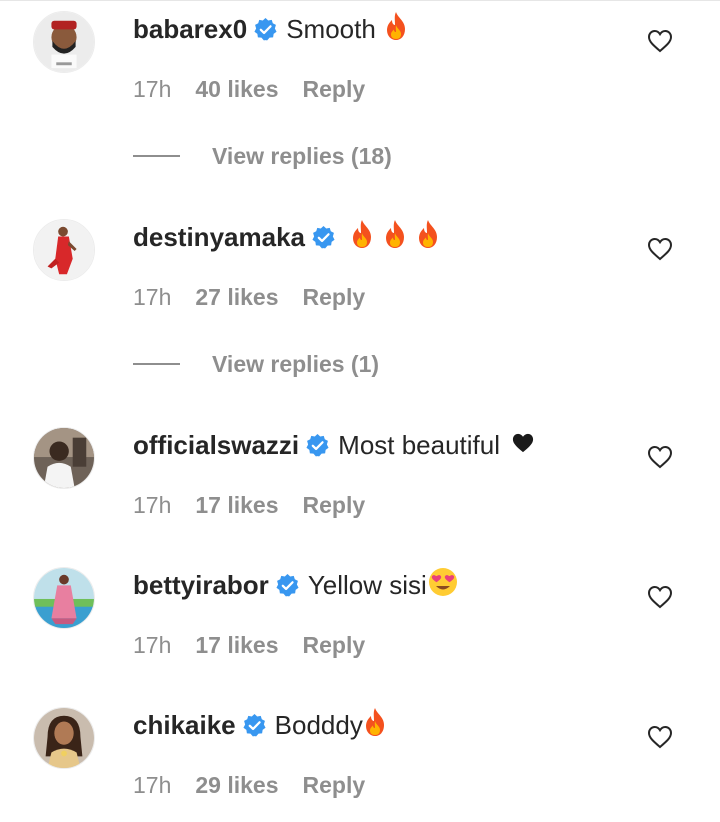  I want to click on comment-meta: 17h 27 likes Reply, so click(249, 297).